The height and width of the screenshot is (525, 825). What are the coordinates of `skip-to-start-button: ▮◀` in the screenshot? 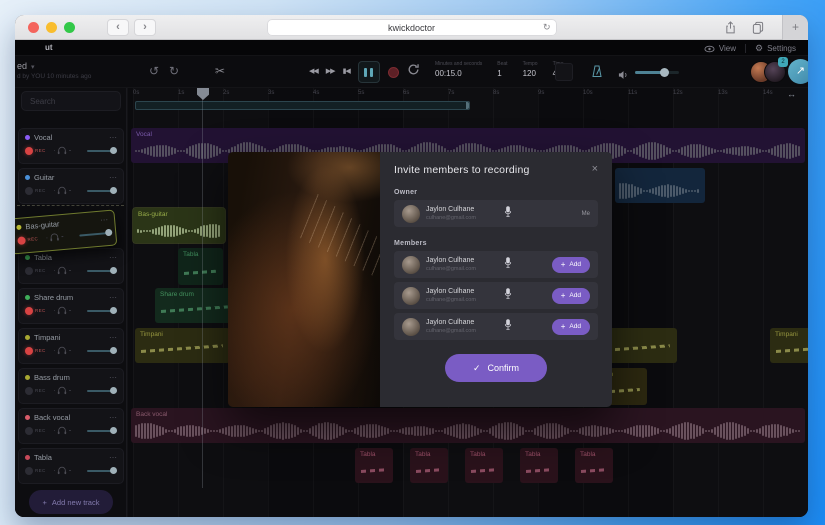 It's located at (347, 72).